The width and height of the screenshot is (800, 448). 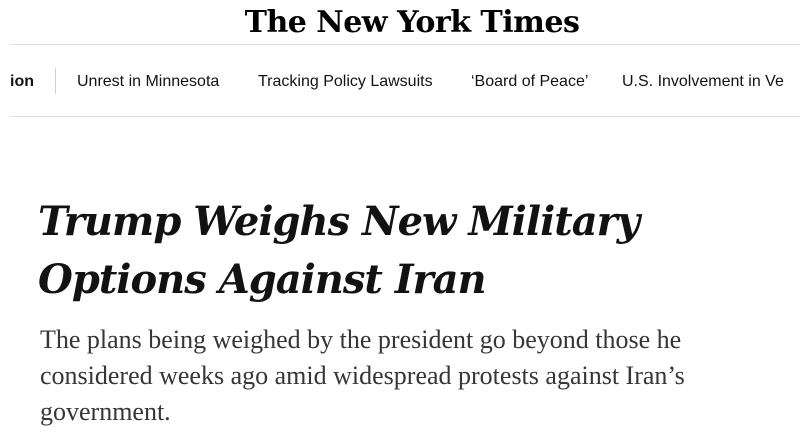 I want to click on nav-divider-bottom, so click(x=405, y=116).